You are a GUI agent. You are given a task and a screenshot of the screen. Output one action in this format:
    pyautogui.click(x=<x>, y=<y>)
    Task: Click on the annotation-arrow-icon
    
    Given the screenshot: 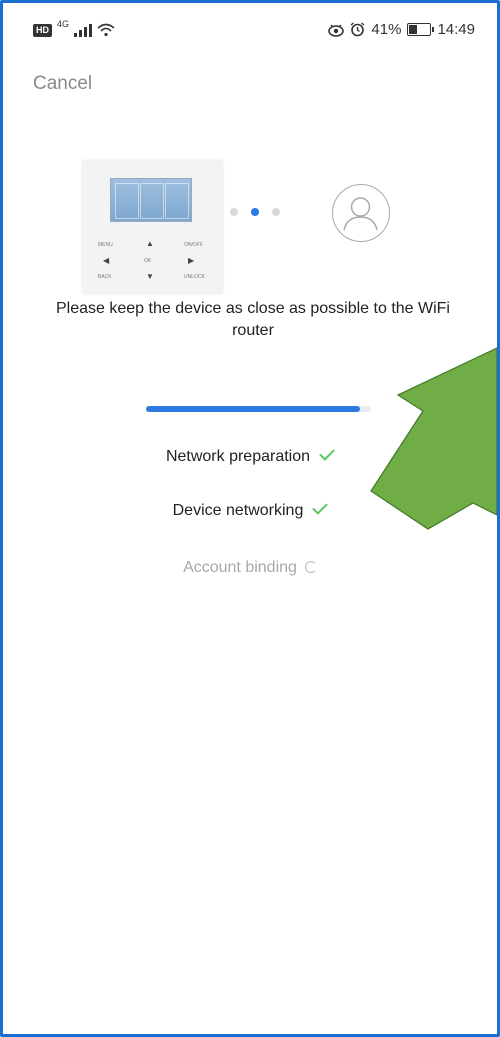 What is the action you would take?
    pyautogui.click(x=433, y=438)
    